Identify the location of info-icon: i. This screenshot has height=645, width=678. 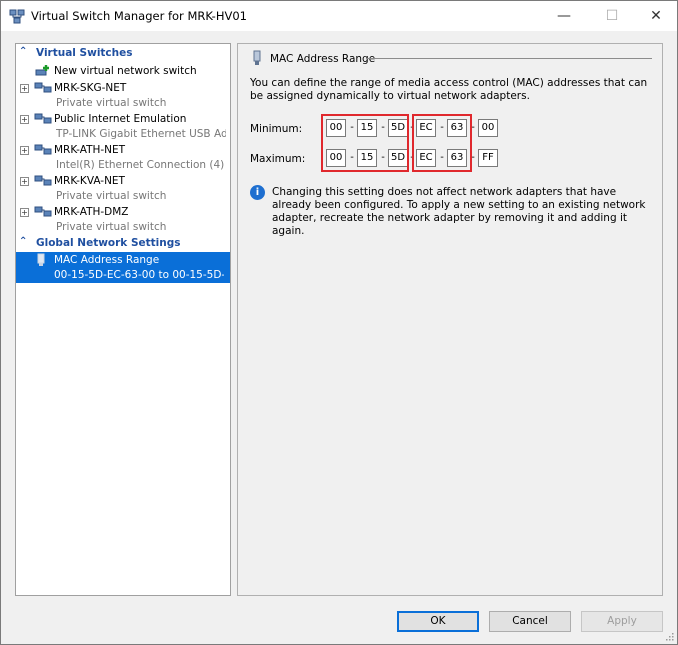
(257, 192).